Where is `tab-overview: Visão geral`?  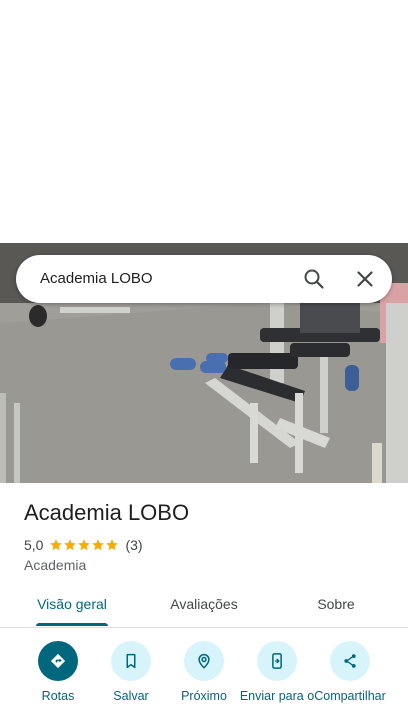 tab-overview: Visão geral is located at coordinates (72, 608).